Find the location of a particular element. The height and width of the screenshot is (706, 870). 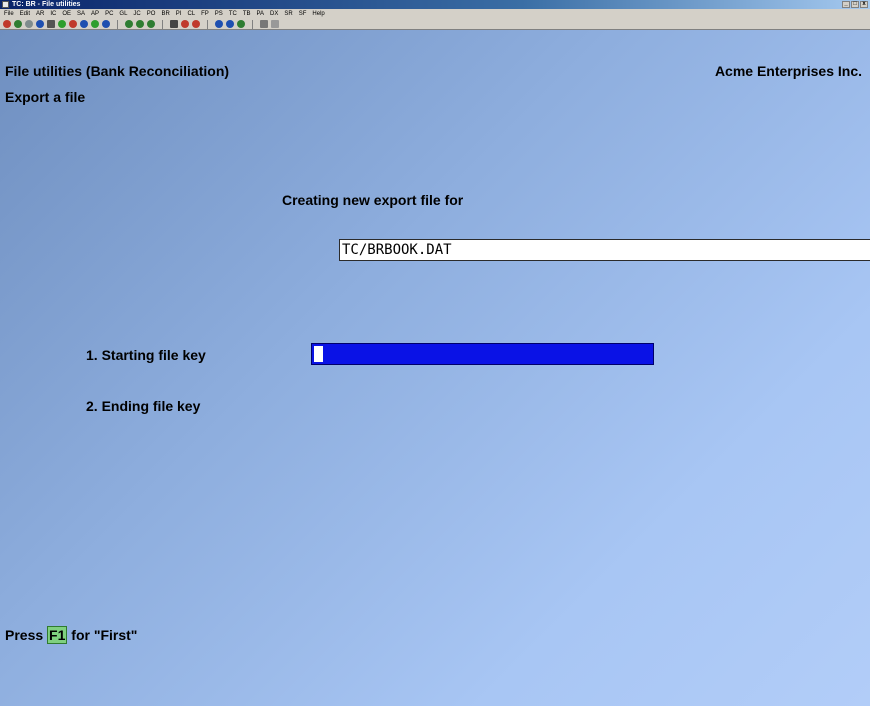

app-icon is located at coordinates (5, 4).